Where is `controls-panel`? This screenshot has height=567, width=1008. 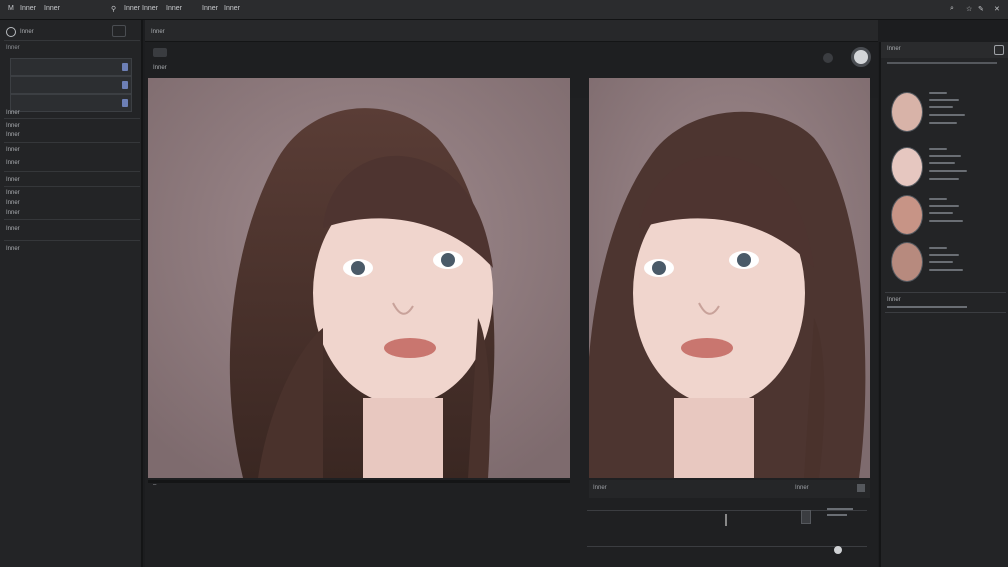
controls-panel is located at coordinates (726, 535).